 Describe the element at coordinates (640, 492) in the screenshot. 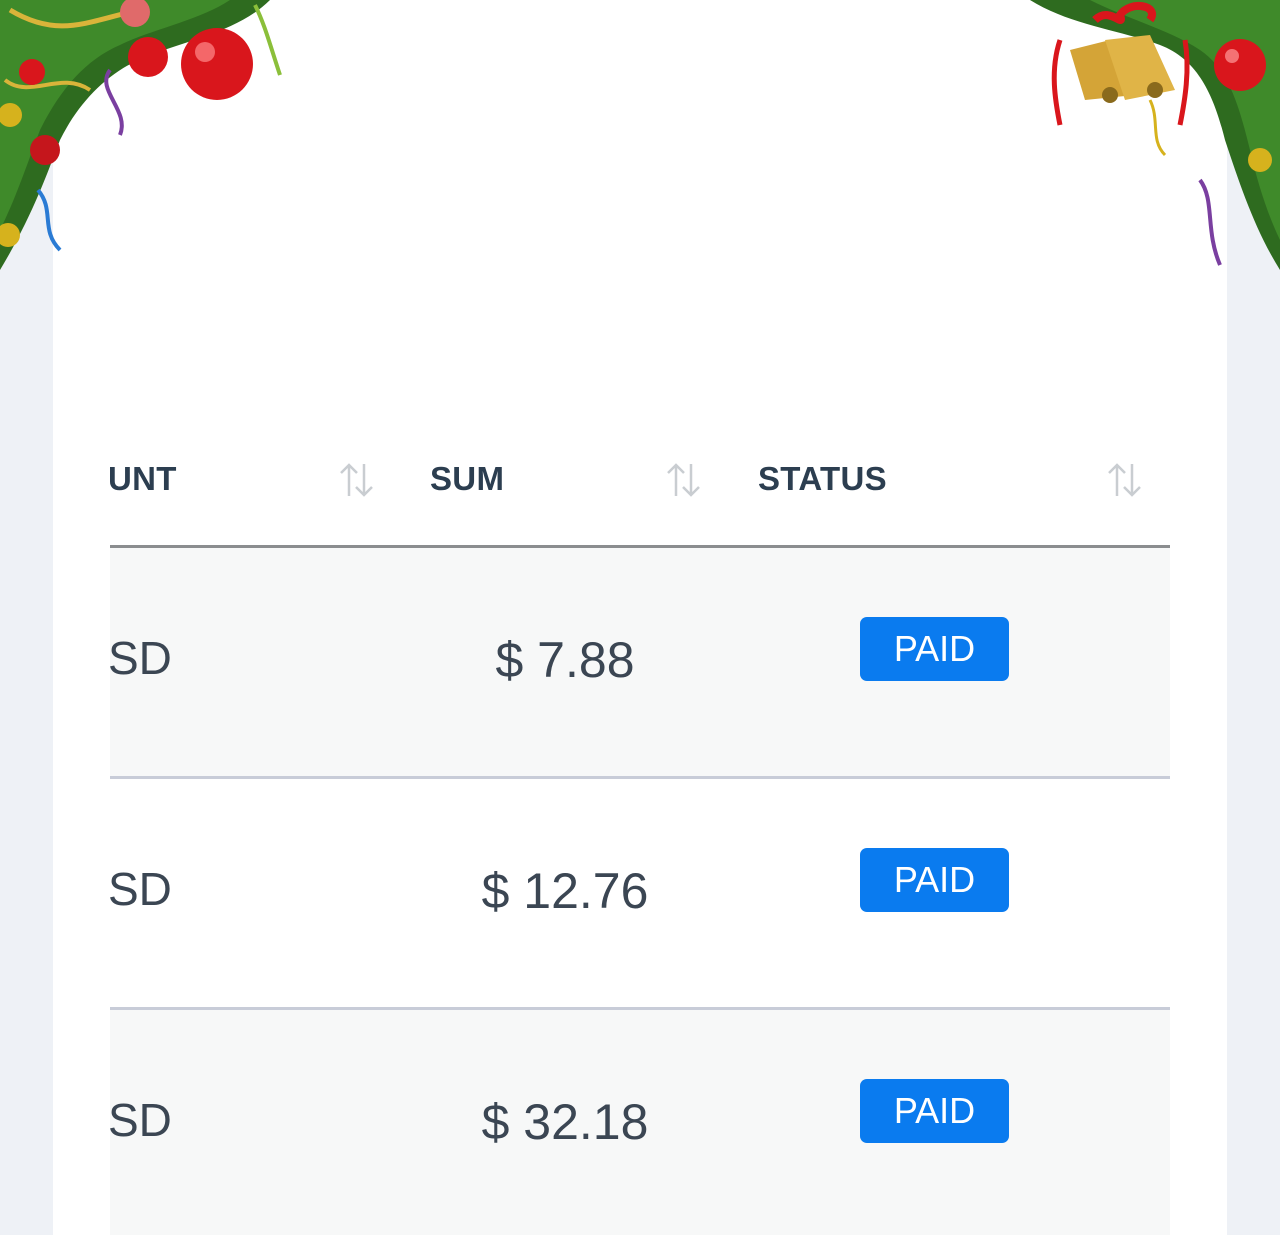

I see `table-header: UNT SUM STATUS` at that location.